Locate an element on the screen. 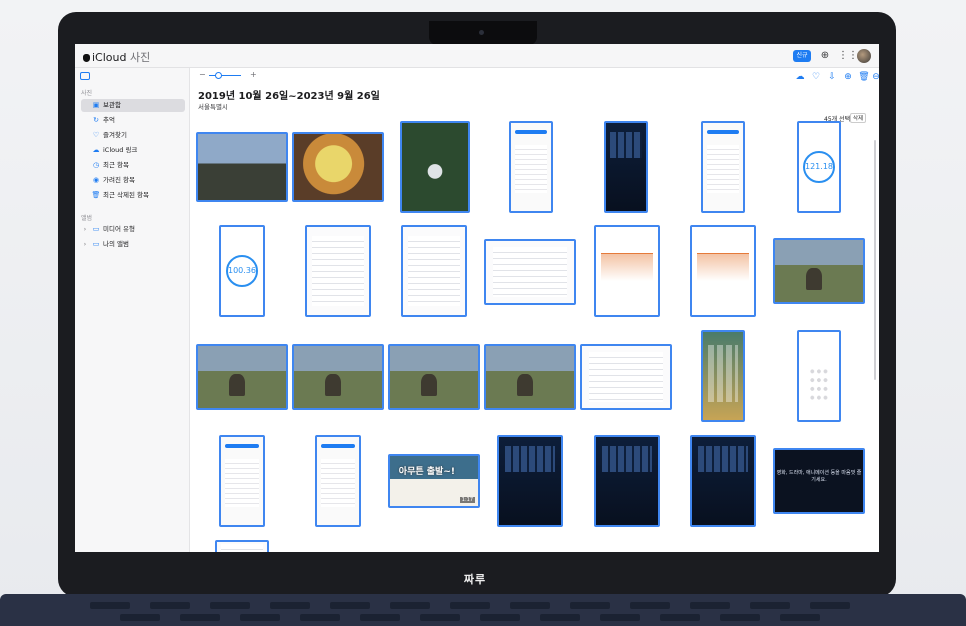 The height and width of the screenshot is (626, 966). share-cloud-icon: ☁ is located at coordinates (800, 77).